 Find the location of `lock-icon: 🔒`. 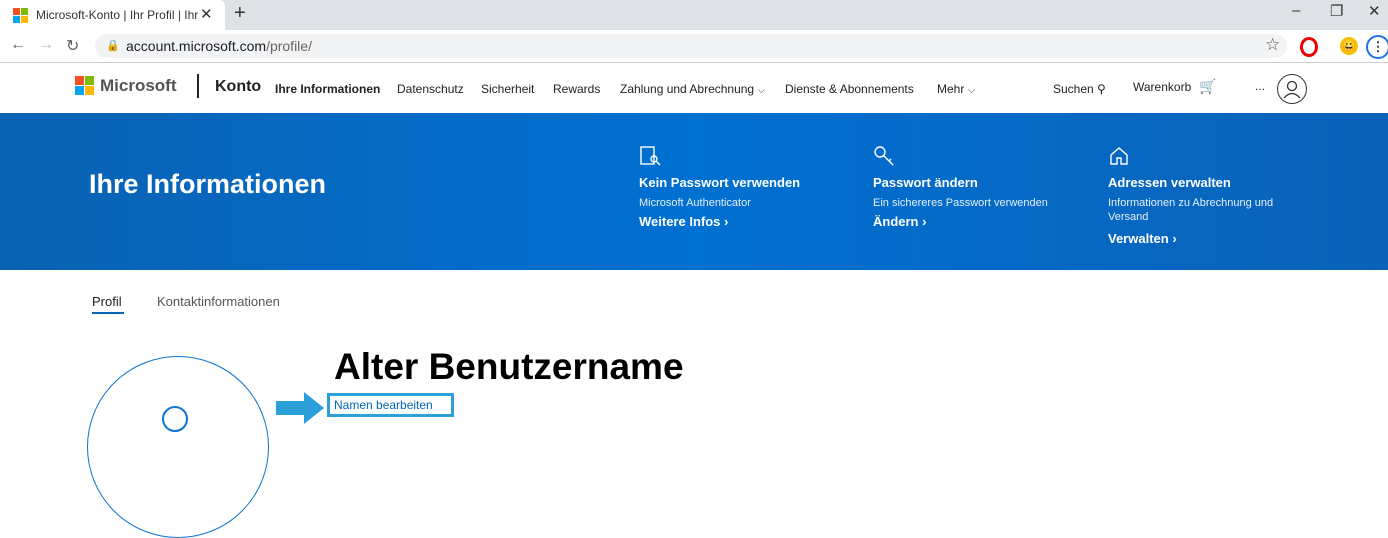

lock-icon: 🔒 is located at coordinates (113, 46).